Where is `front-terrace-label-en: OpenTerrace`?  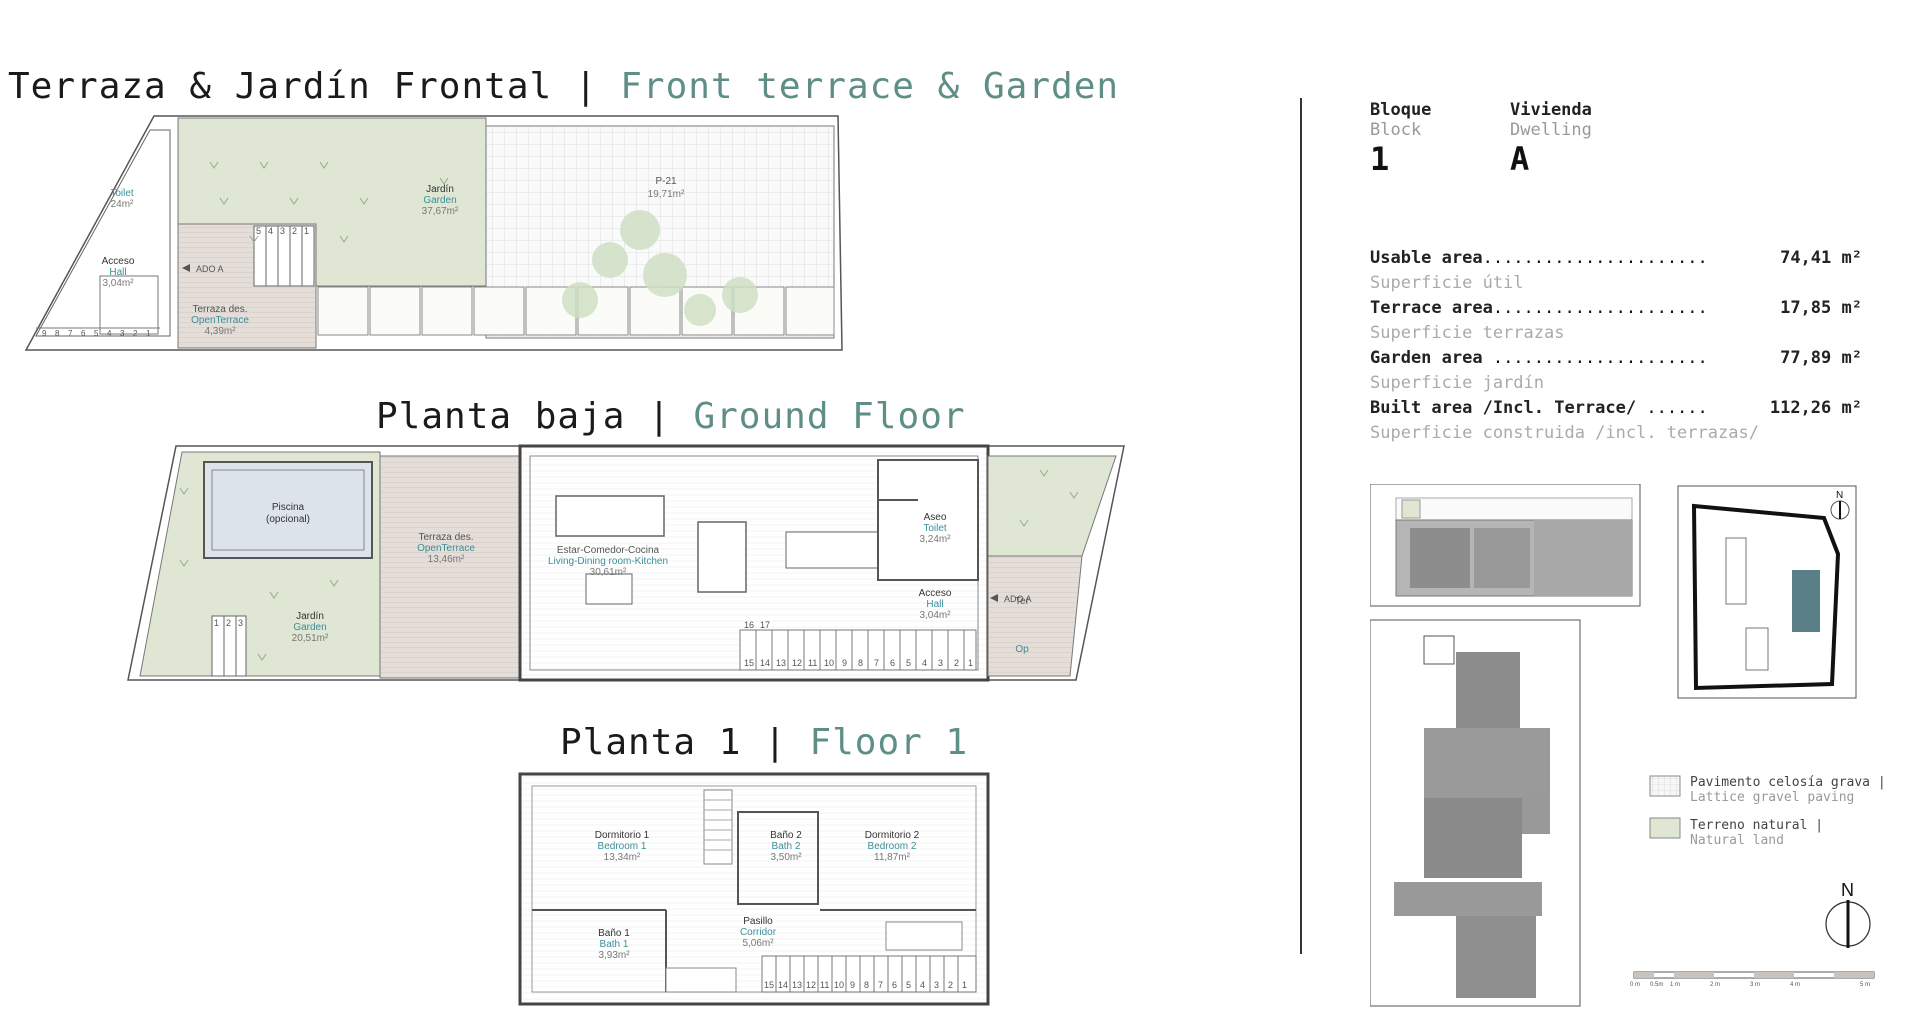 front-terrace-label-en: OpenTerrace is located at coordinates (220, 320).